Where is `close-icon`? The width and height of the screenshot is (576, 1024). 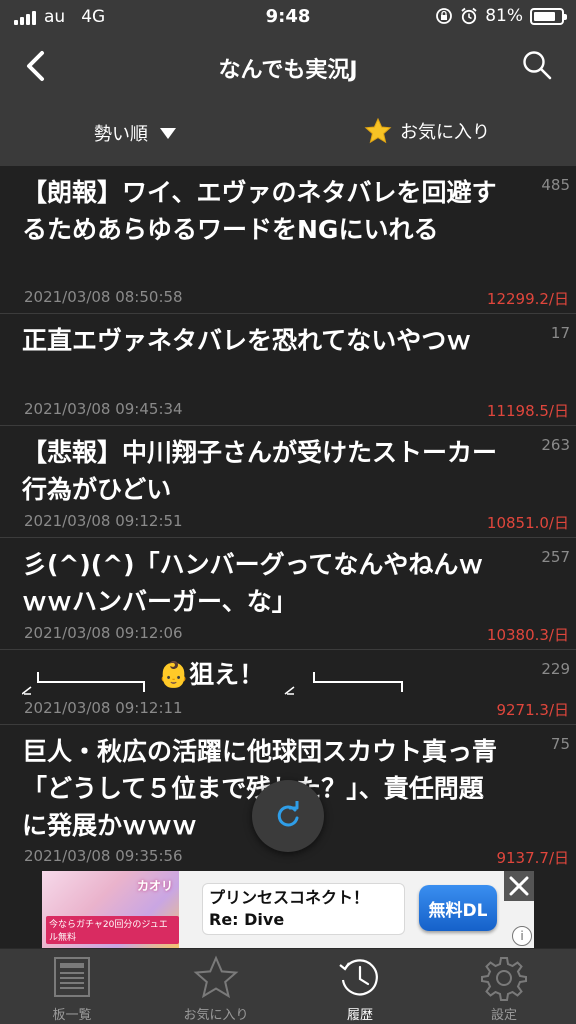
close-icon is located at coordinates (519, 886).